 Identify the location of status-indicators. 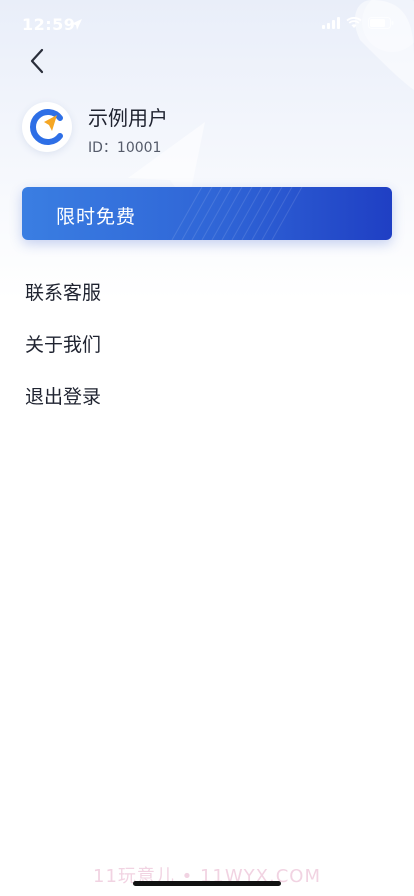
(358, 23).